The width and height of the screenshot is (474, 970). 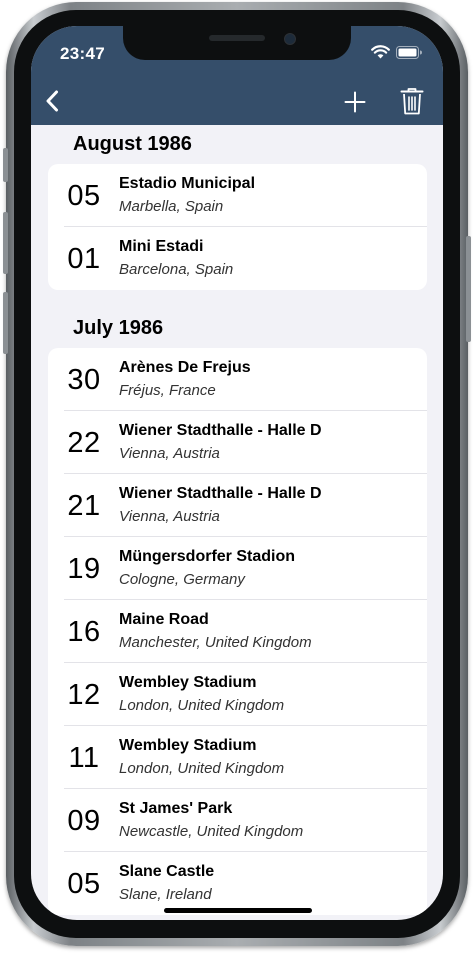 What do you see at coordinates (237, 379) in the screenshot?
I see `list-item: 30 Arènes De Frejus Fréjus, France` at bounding box center [237, 379].